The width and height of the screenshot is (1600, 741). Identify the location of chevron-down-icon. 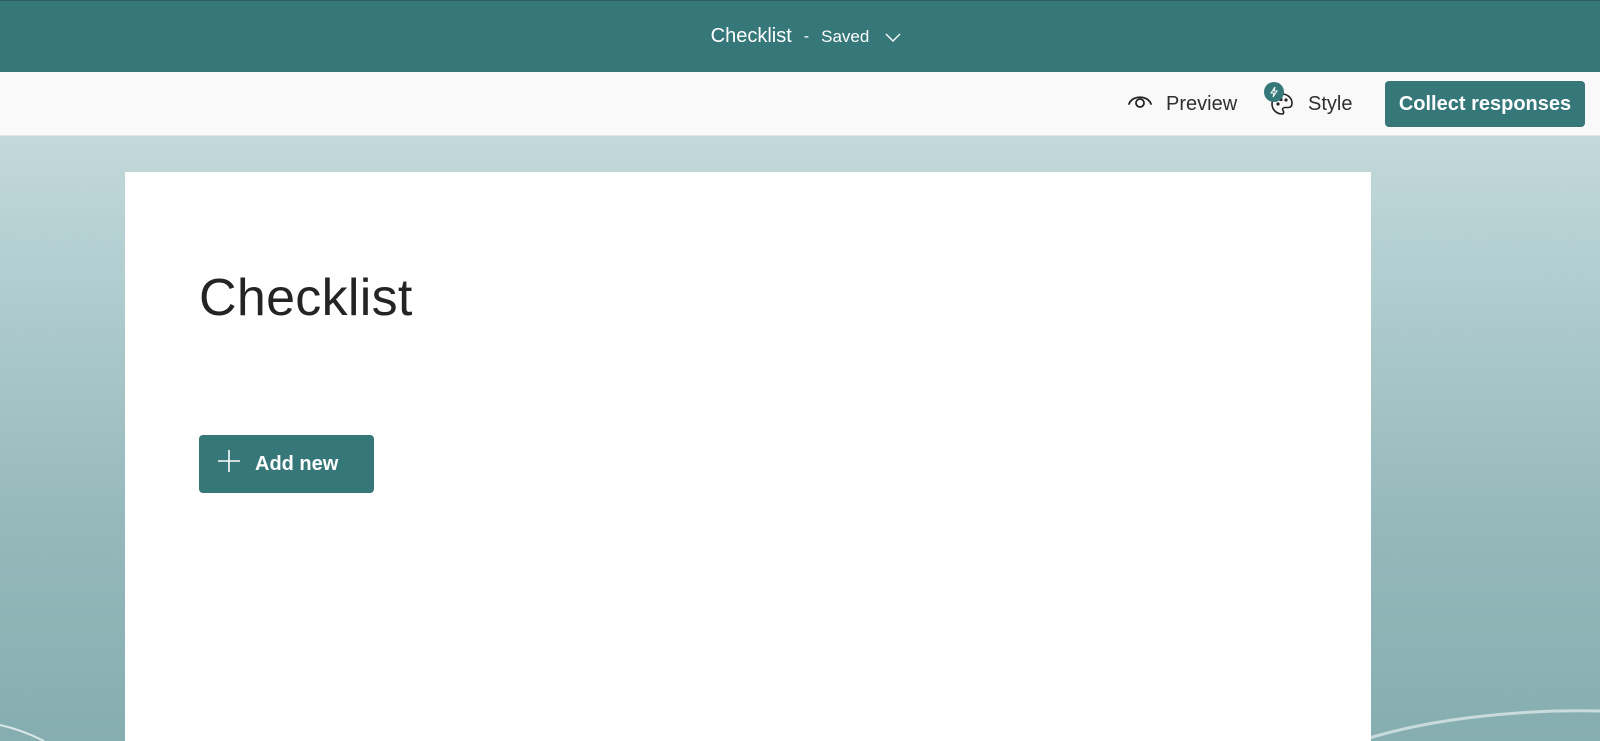
(893, 37).